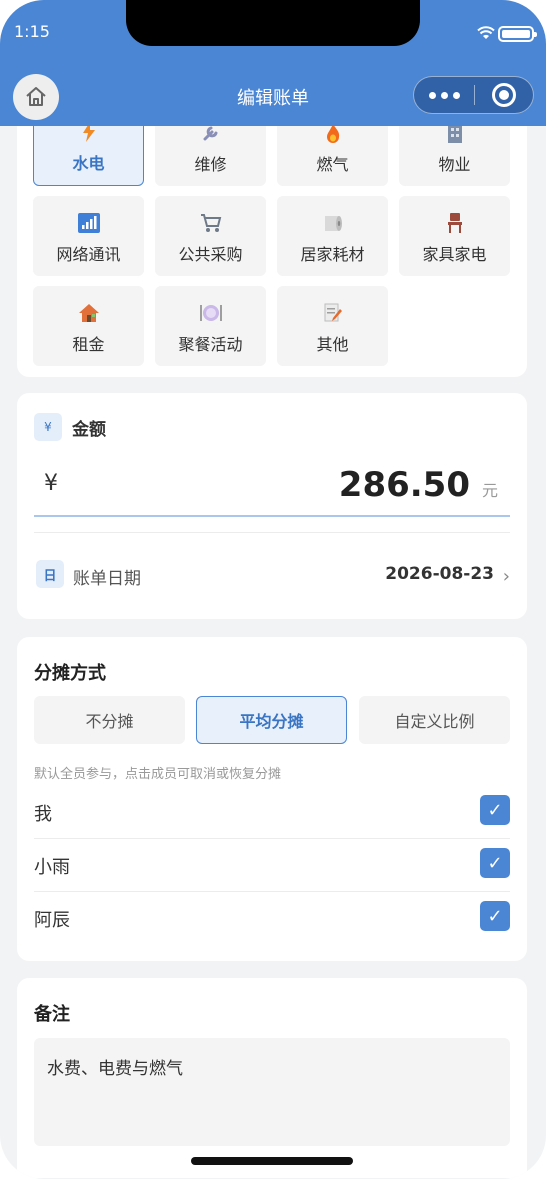 This screenshot has height=1179, width=546. I want to click on split-title: 分摊方式, so click(70, 673).